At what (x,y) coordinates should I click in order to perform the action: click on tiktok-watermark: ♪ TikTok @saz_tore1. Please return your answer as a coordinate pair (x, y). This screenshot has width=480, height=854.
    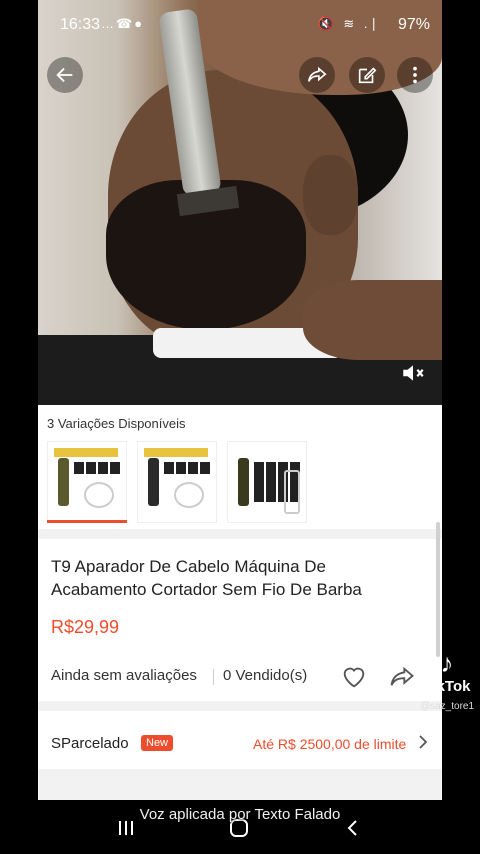
    Looking at the image, I should click on (447, 680).